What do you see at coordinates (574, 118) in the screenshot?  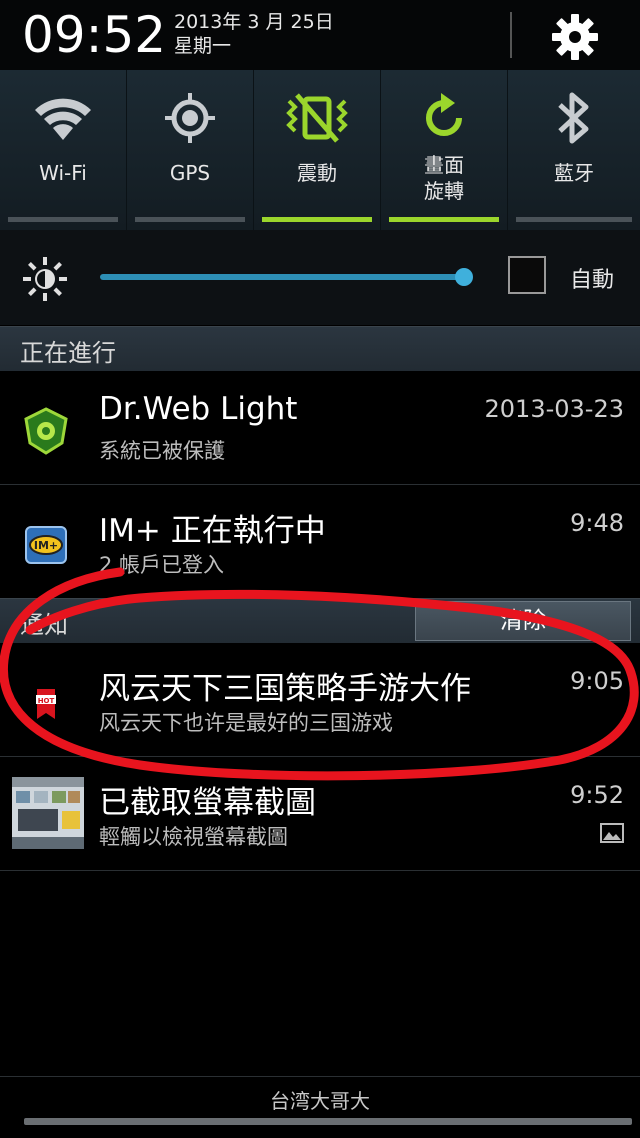 I see `bluetooth-icon` at bounding box center [574, 118].